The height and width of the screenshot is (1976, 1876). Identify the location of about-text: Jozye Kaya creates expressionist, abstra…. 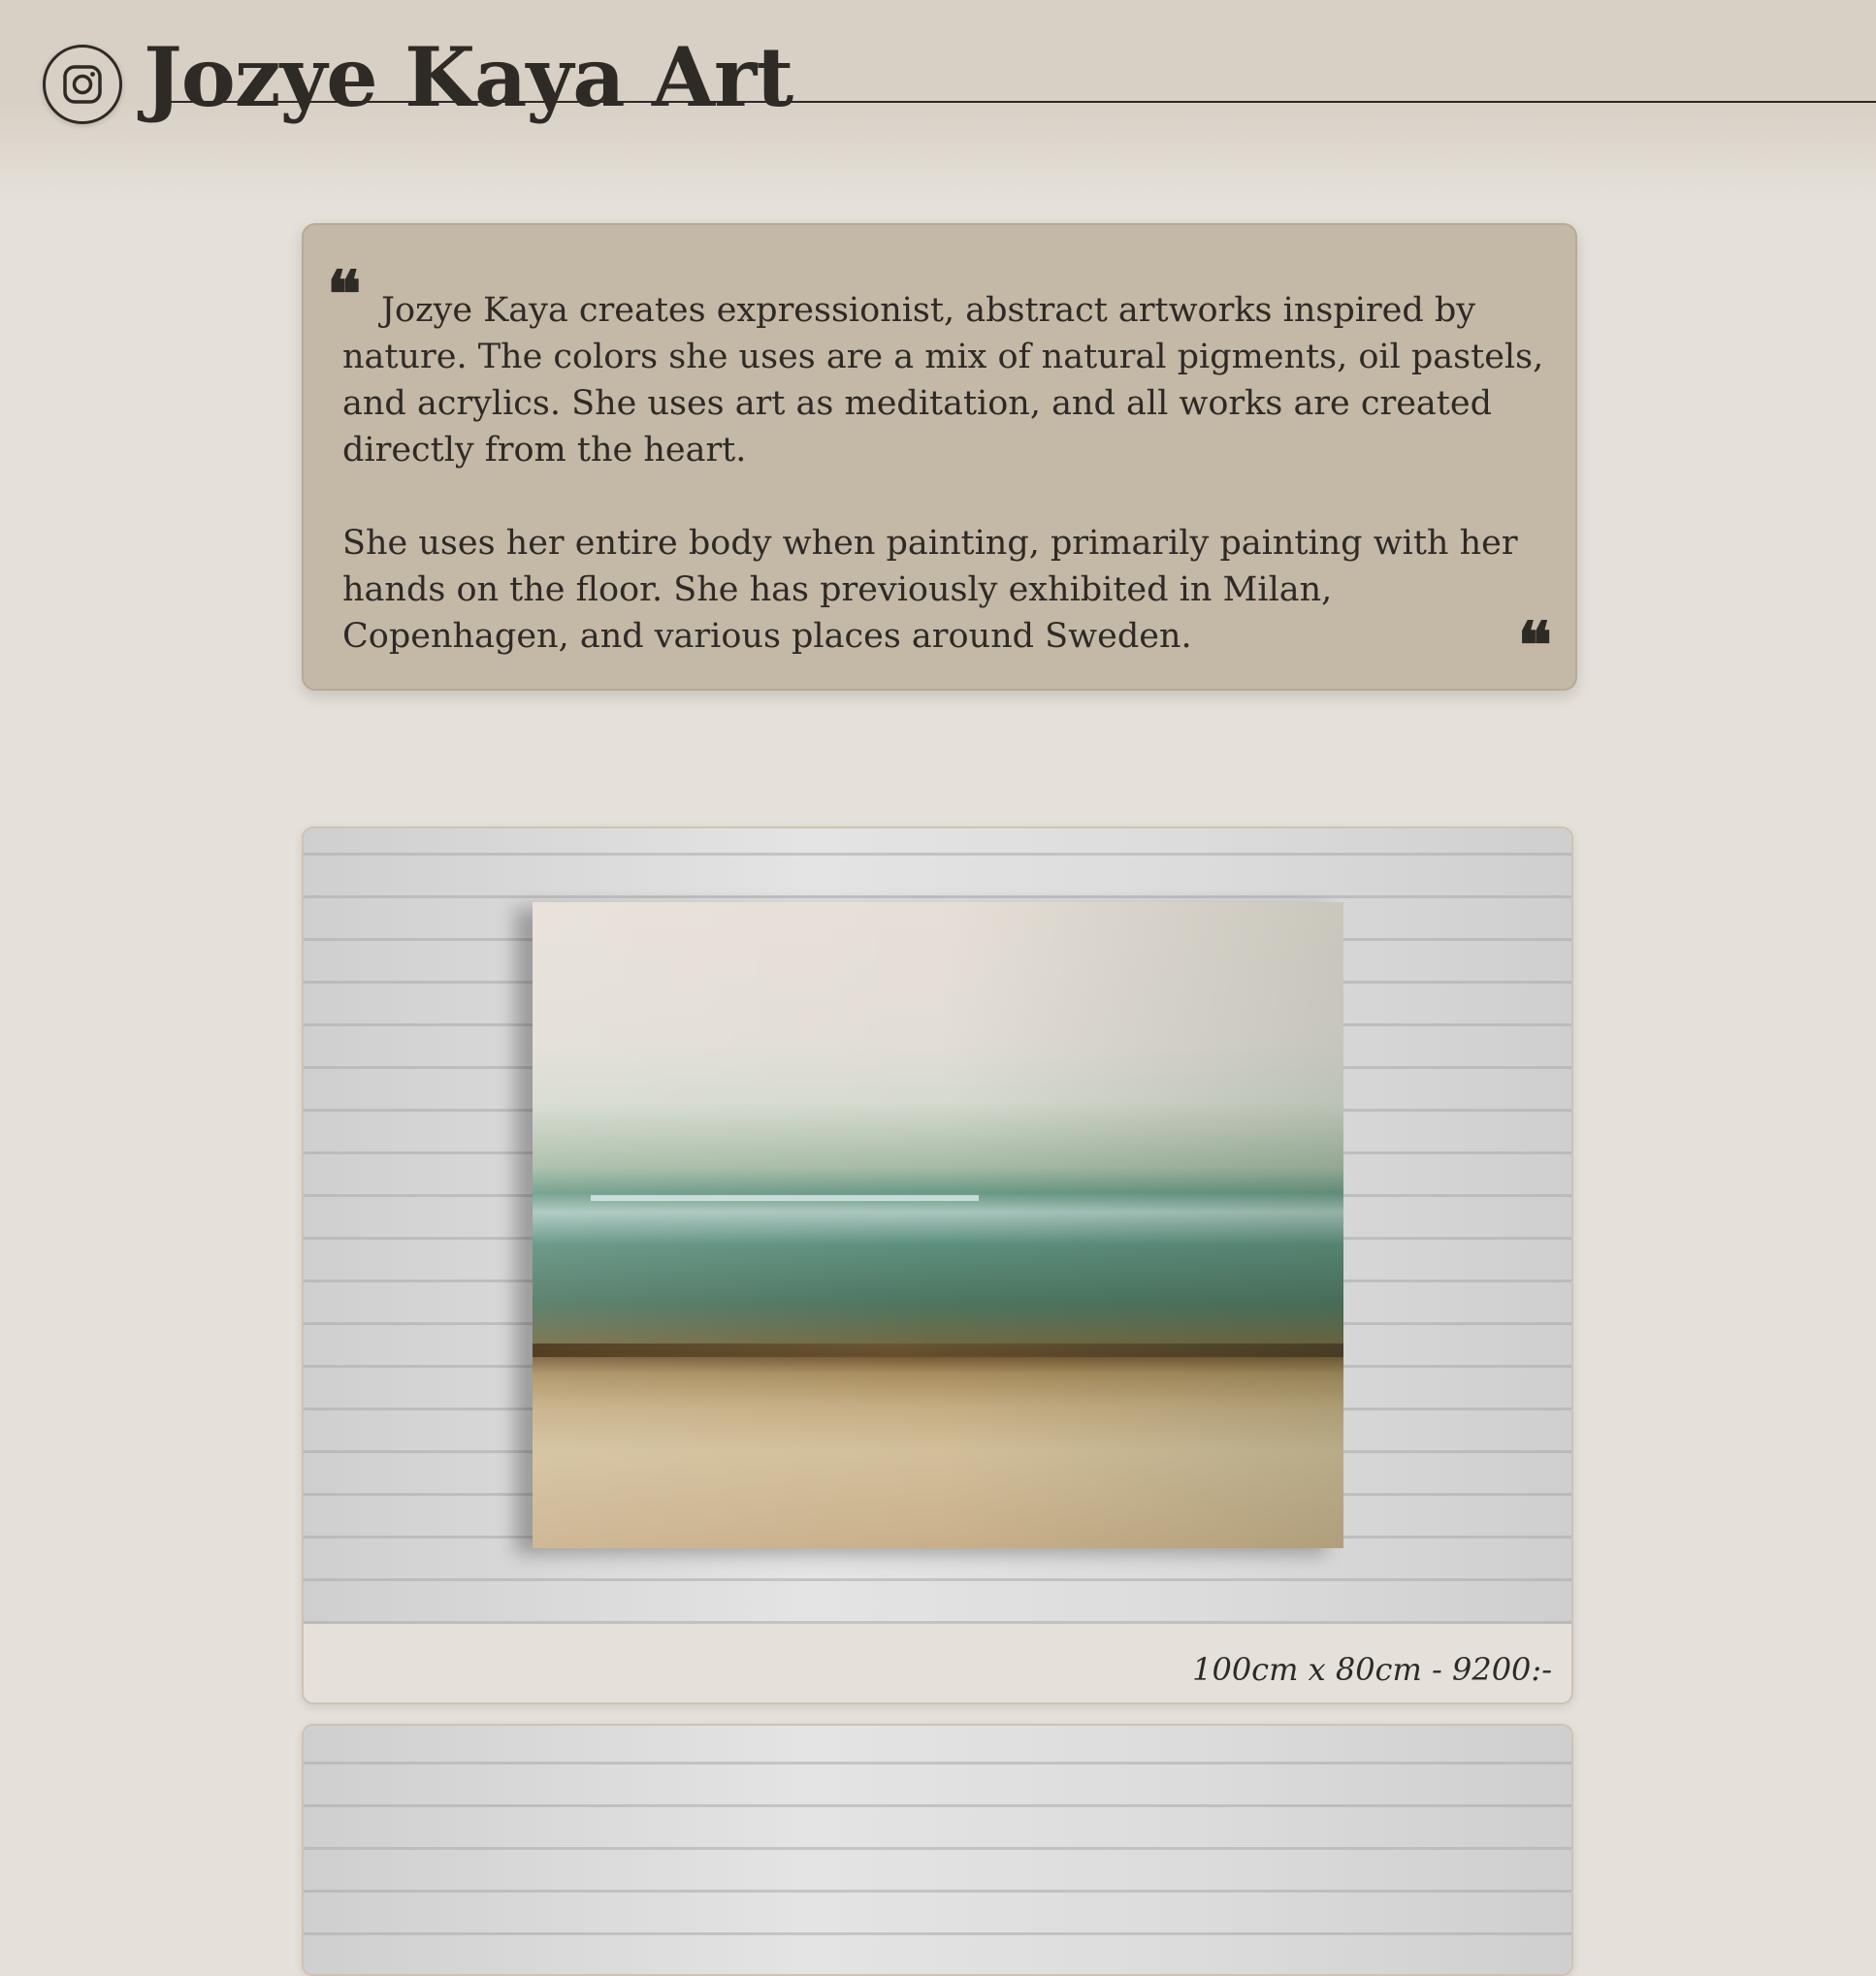
(943, 473).